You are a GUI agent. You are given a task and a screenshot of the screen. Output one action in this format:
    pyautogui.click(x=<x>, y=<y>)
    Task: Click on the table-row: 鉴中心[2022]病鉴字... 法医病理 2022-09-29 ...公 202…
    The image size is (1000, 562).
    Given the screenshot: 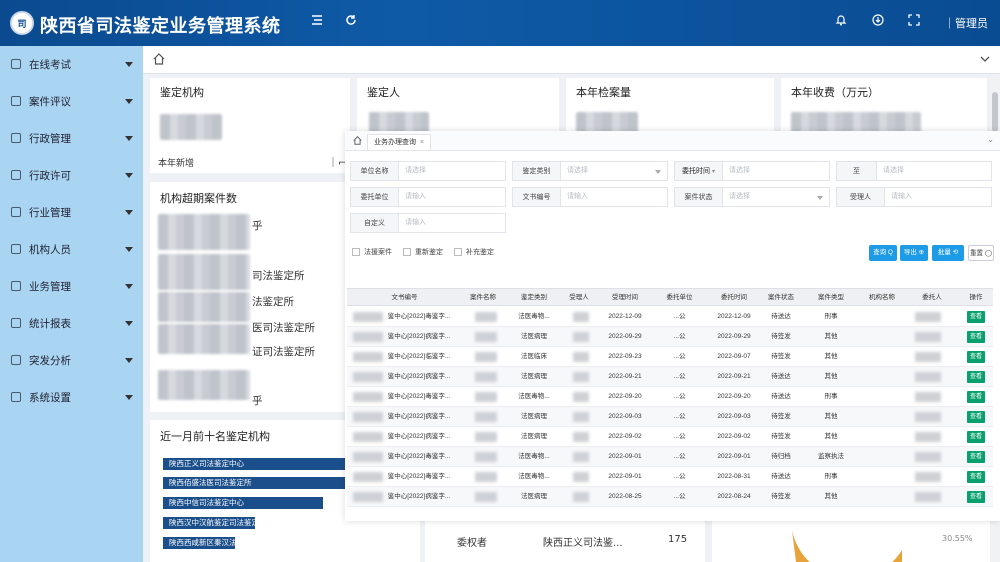 What is the action you would take?
    pyautogui.click(x=670, y=337)
    